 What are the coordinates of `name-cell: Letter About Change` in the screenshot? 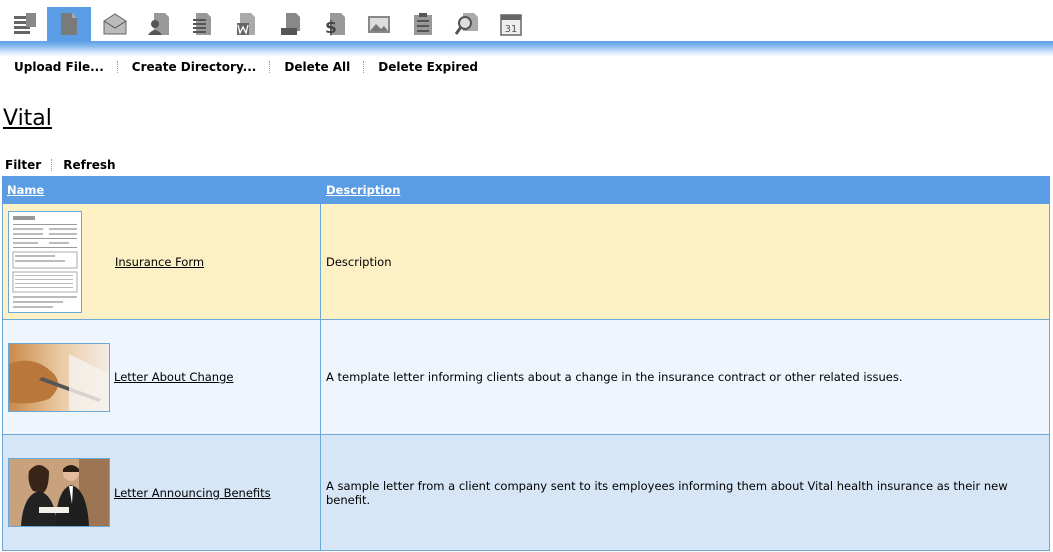 It's located at (161, 377).